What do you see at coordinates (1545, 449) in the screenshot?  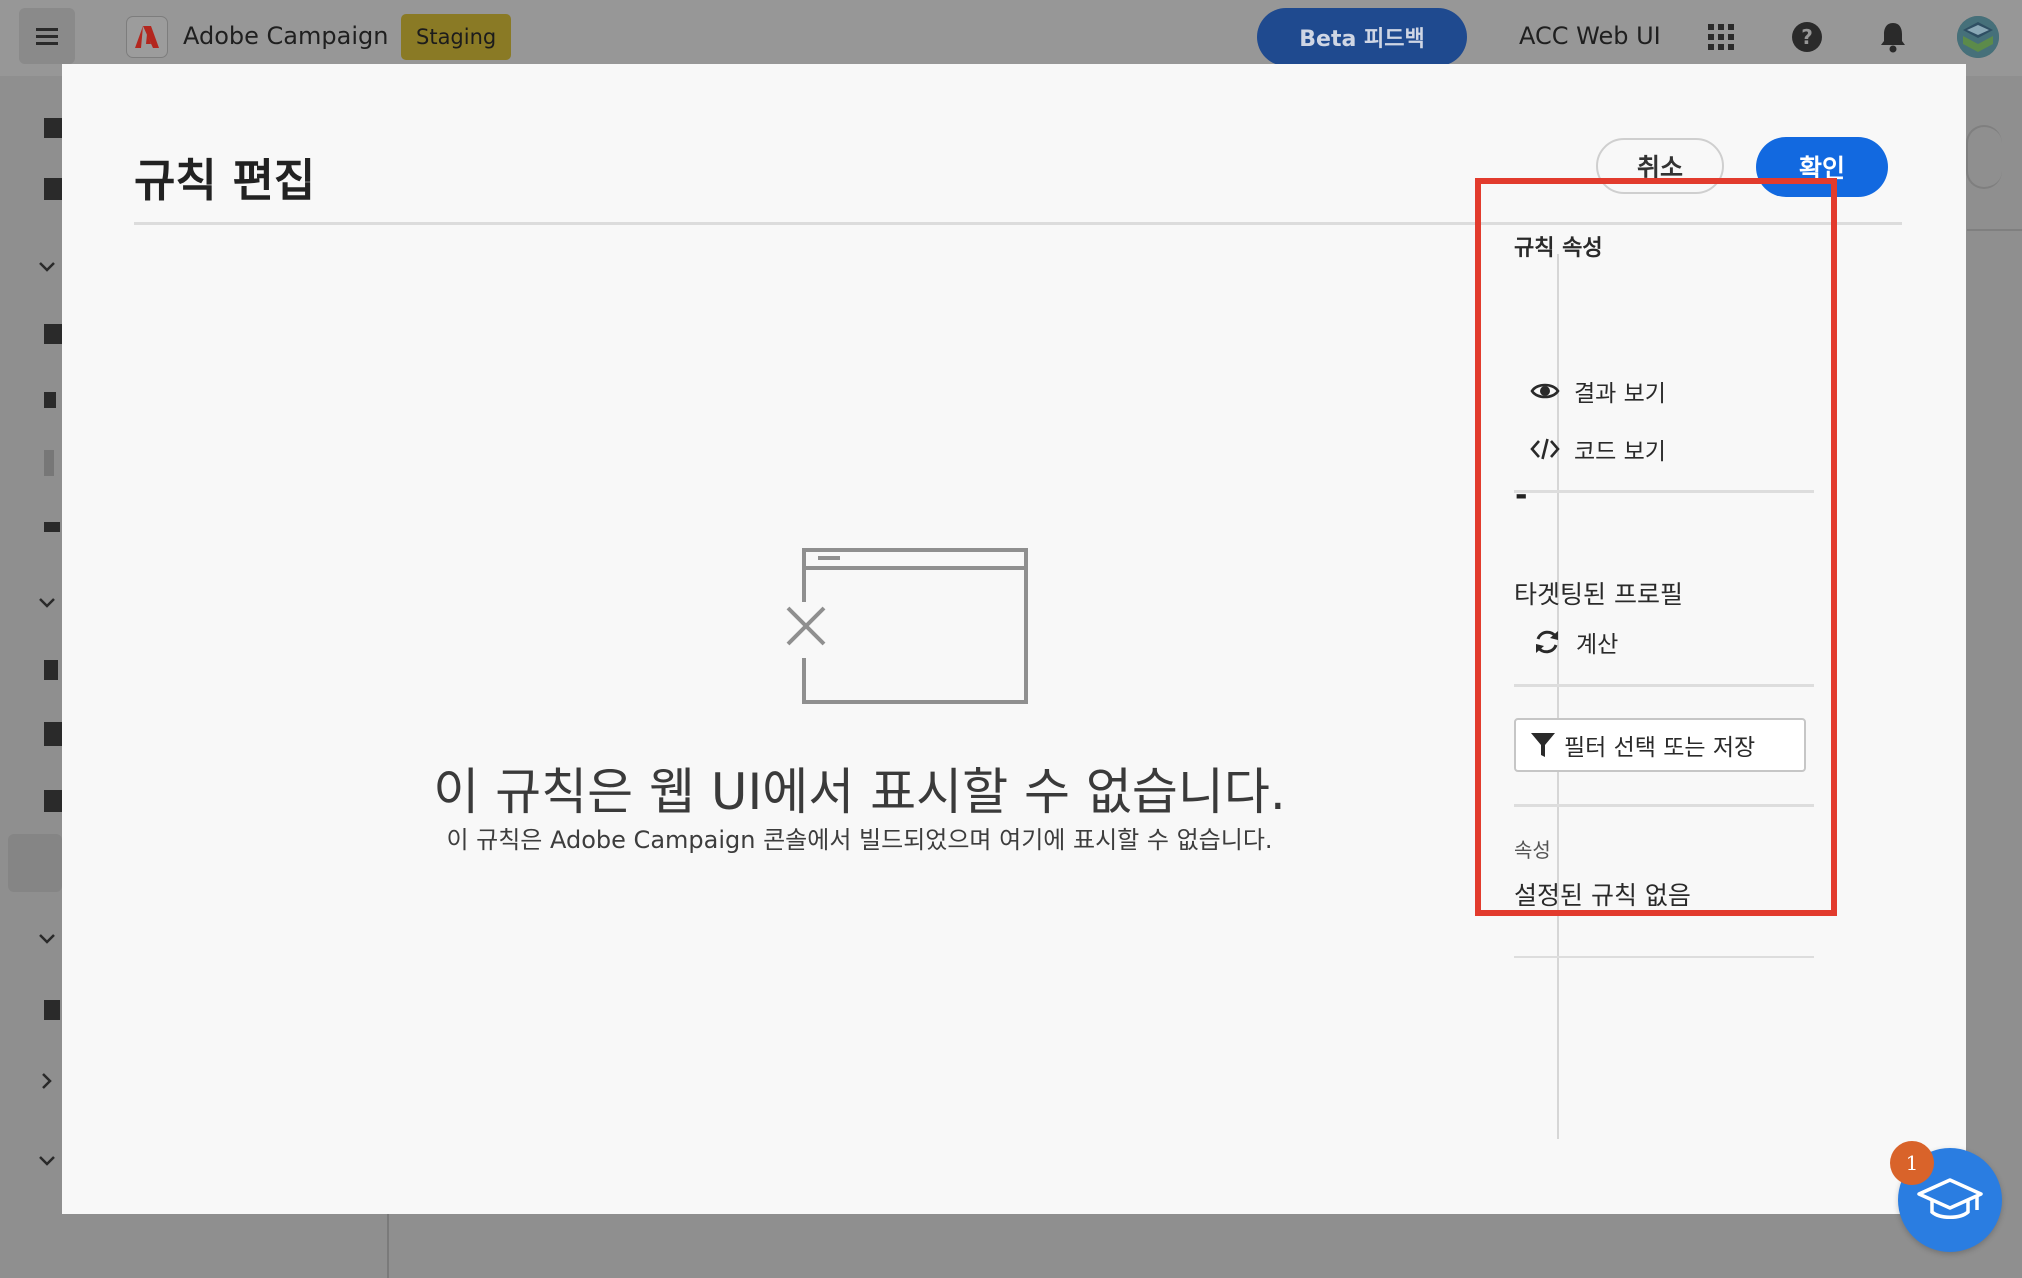 I see `code-icon` at bounding box center [1545, 449].